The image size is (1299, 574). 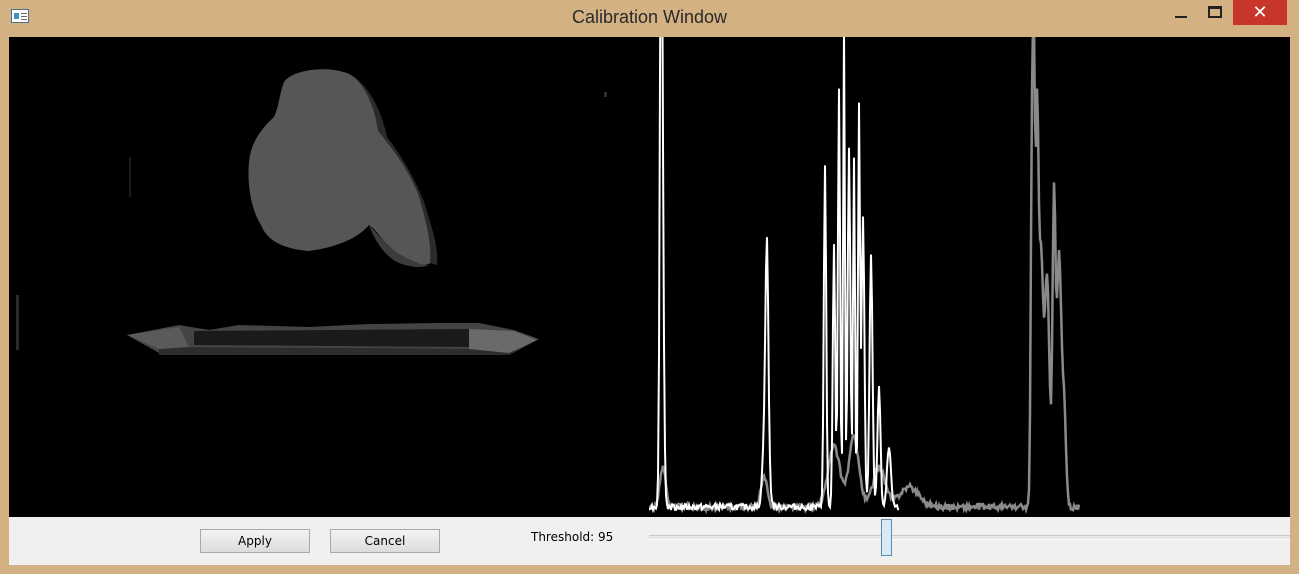 What do you see at coordinates (969, 537) in the screenshot?
I see `threshold-slider-track` at bounding box center [969, 537].